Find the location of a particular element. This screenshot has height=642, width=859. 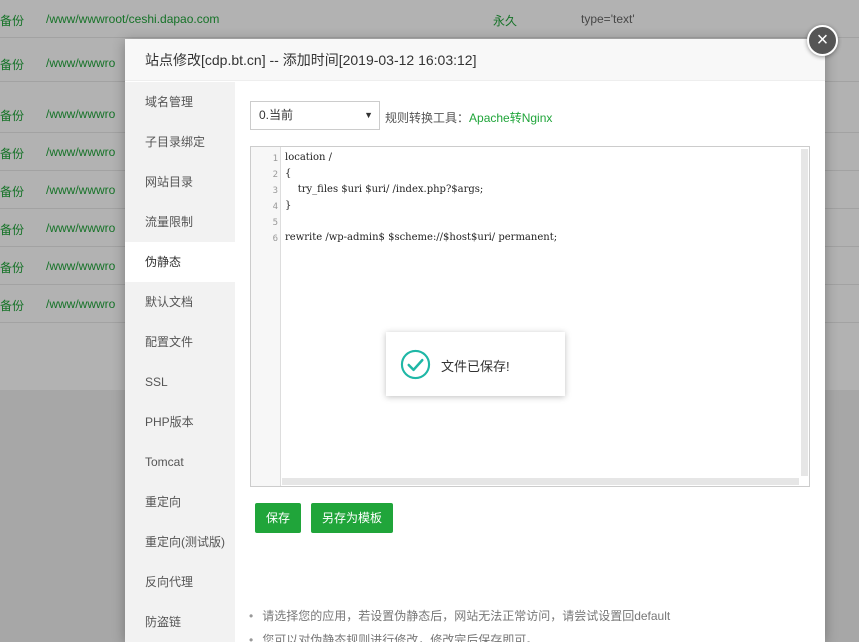

saved-toast: 文件已保存! is located at coordinates (475, 364).